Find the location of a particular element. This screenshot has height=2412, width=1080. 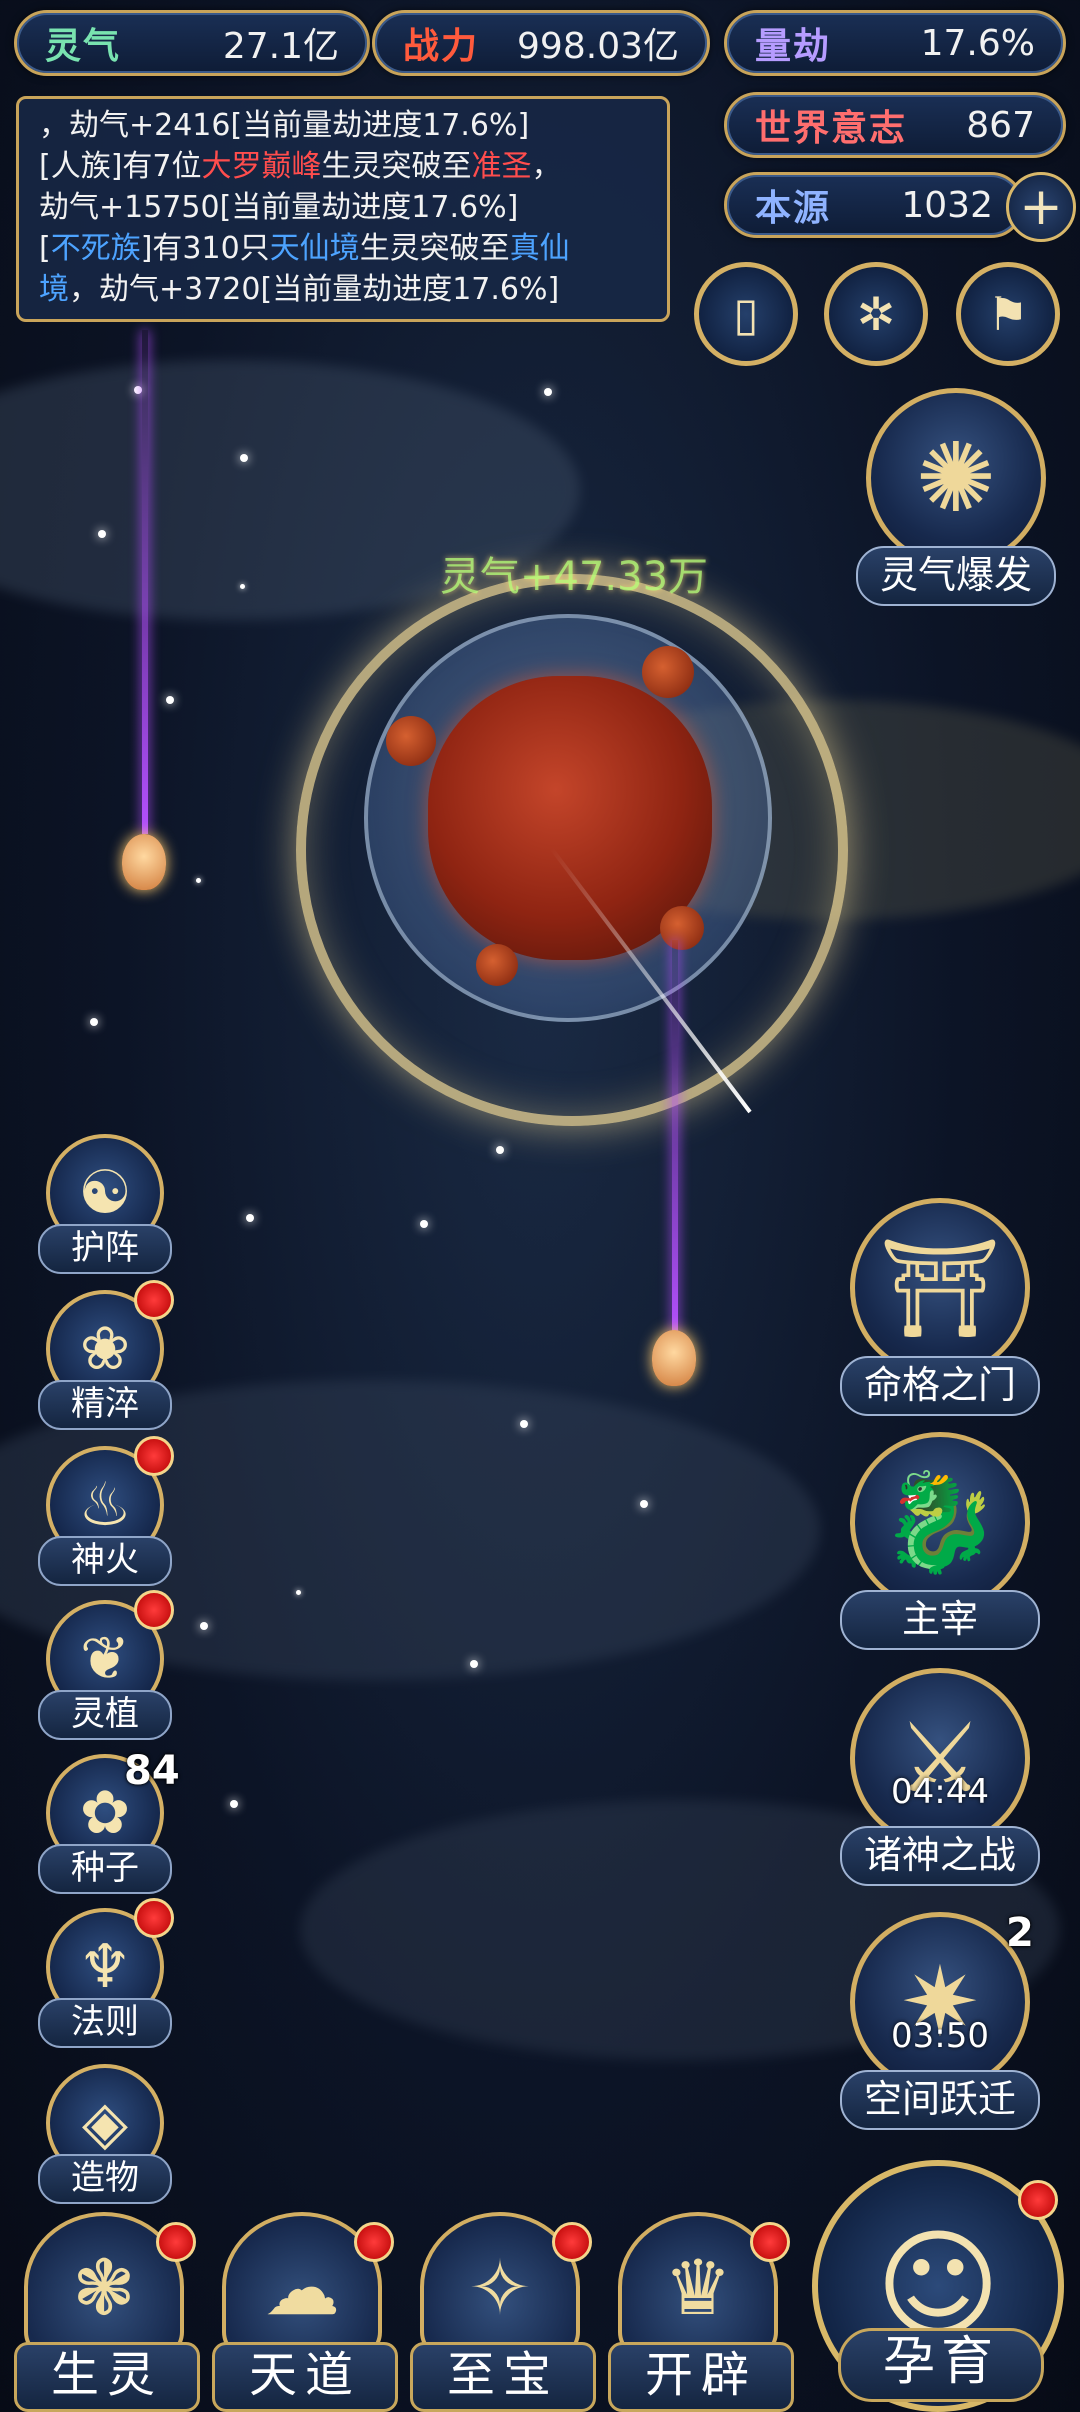

fate-gate-button: ⛩ 命格之门 is located at coordinates (940, 1307).